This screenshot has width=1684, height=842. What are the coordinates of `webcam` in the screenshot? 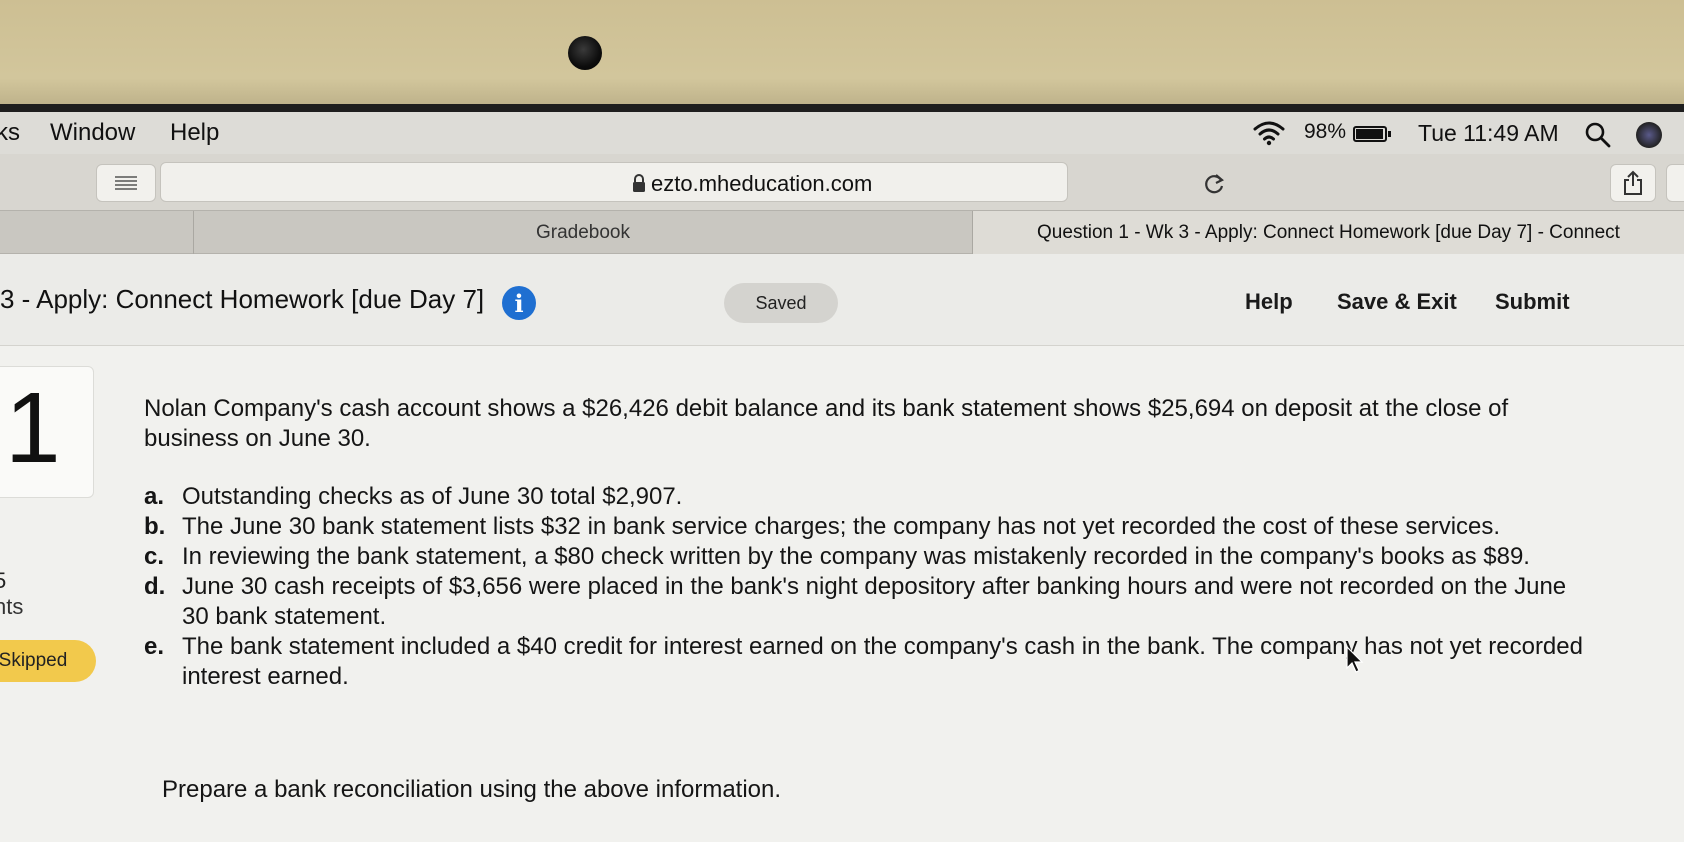 It's located at (585, 53).